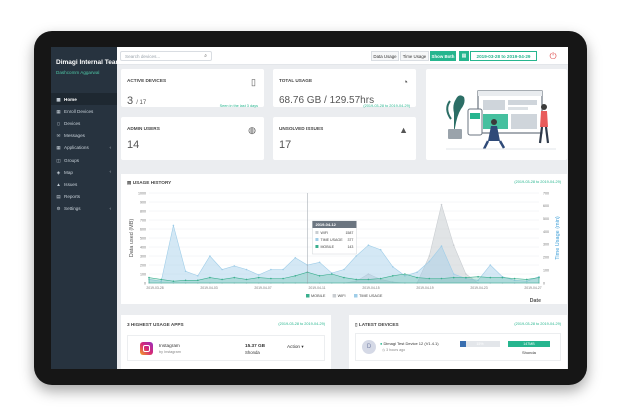 The image size is (620, 418). I want to click on search-icon: ⌕, so click(205, 56).